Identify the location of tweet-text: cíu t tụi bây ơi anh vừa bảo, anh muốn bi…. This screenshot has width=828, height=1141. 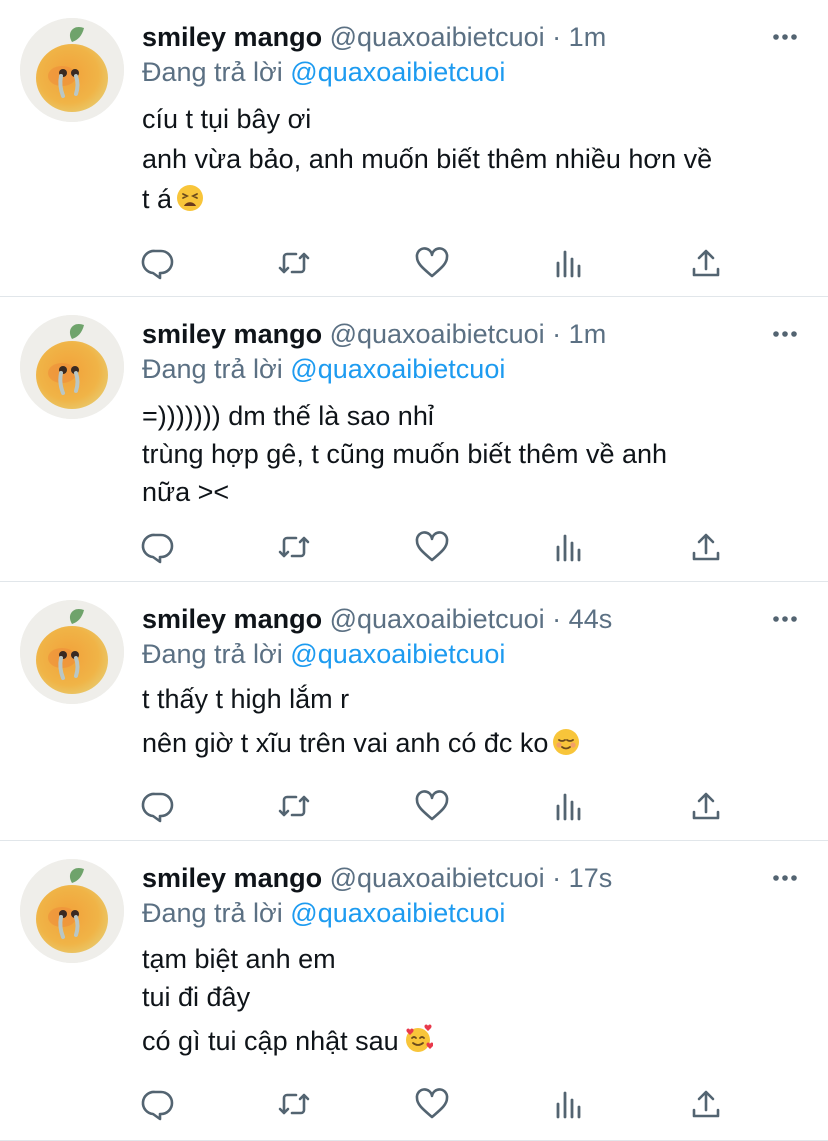
(472, 164).